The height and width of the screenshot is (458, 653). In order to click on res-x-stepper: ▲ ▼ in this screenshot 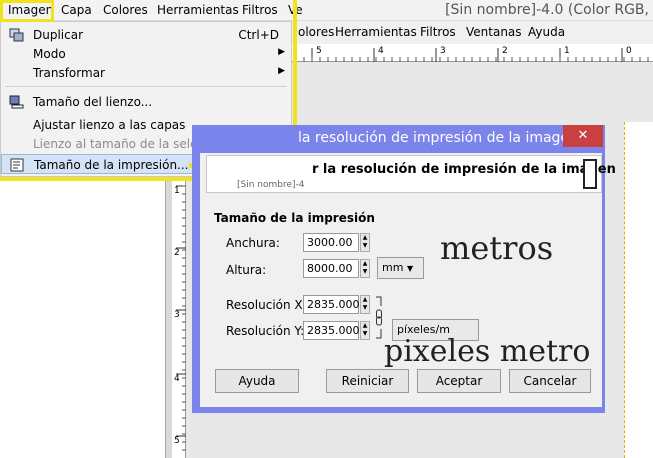, I will do `click(365, 304)`.